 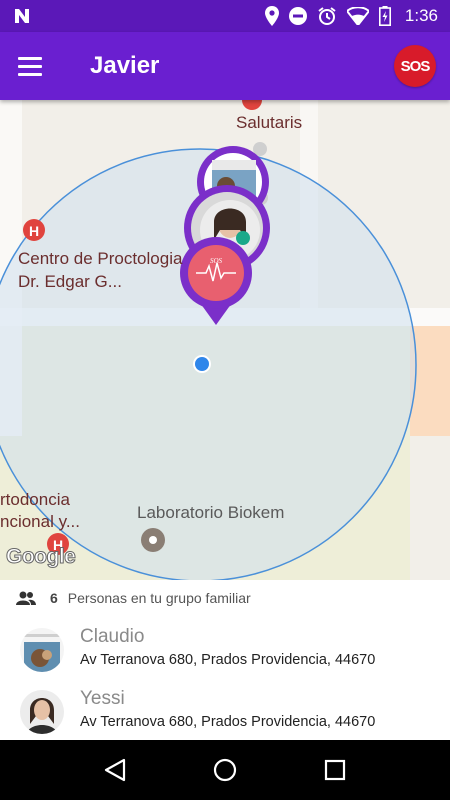 I want to click on poi-label-proctologia: Centro de Proctologia, so click(x=100, y=259).